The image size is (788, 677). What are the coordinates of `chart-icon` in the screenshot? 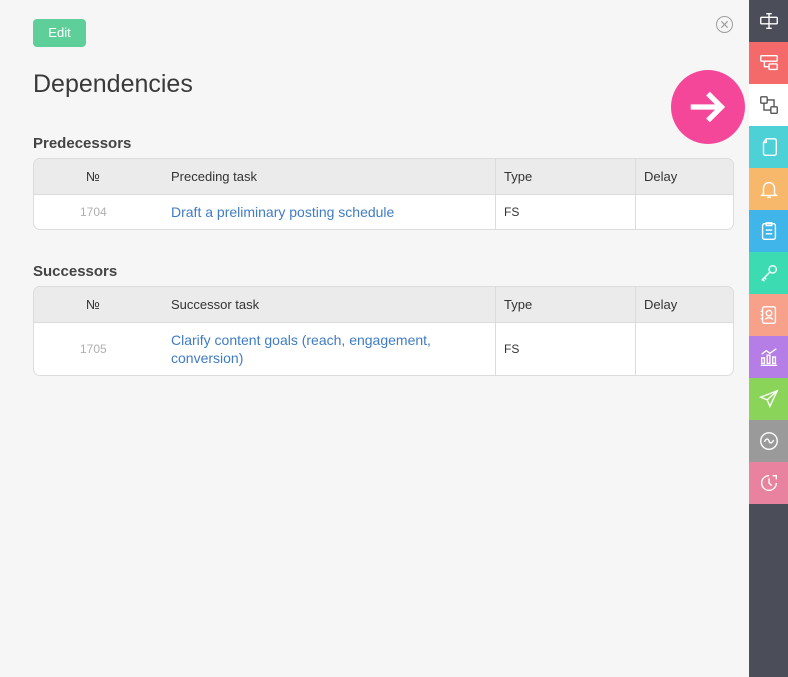 It's located at (768, 357).